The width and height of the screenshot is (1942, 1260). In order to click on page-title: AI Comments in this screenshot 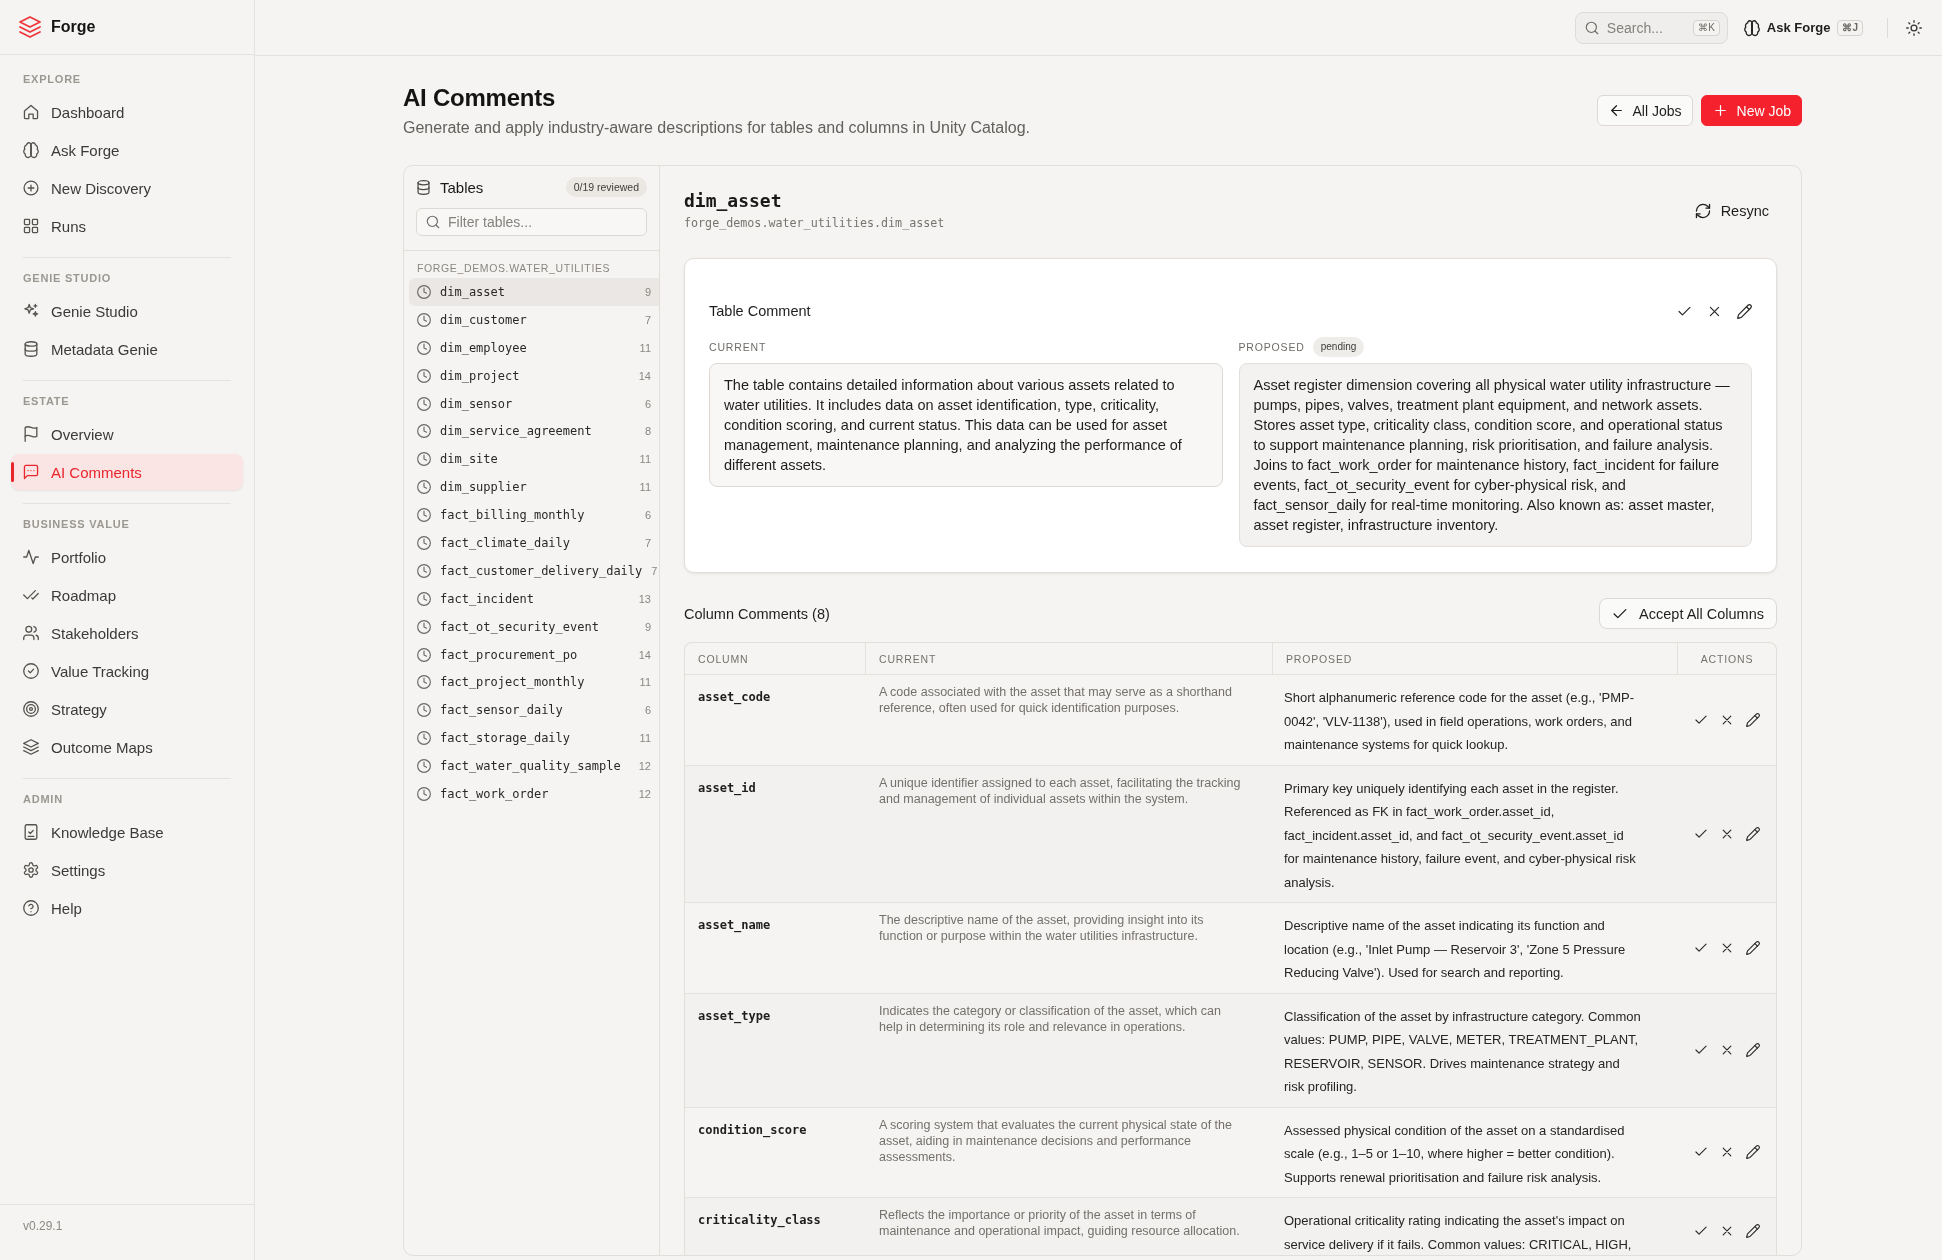, I will do `click(480, 98)`.